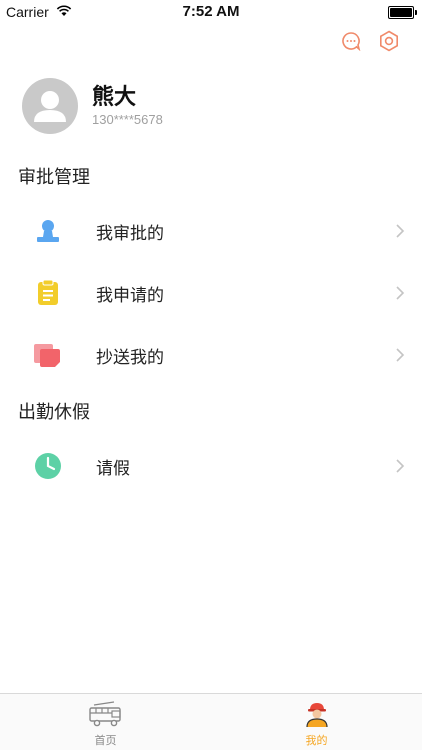 This screenshot has width=422, height=750. What do you see at coordinates (114, 97) in the screenshot?
I see `profile-name: 熊大` at bounding box center [114, 97].